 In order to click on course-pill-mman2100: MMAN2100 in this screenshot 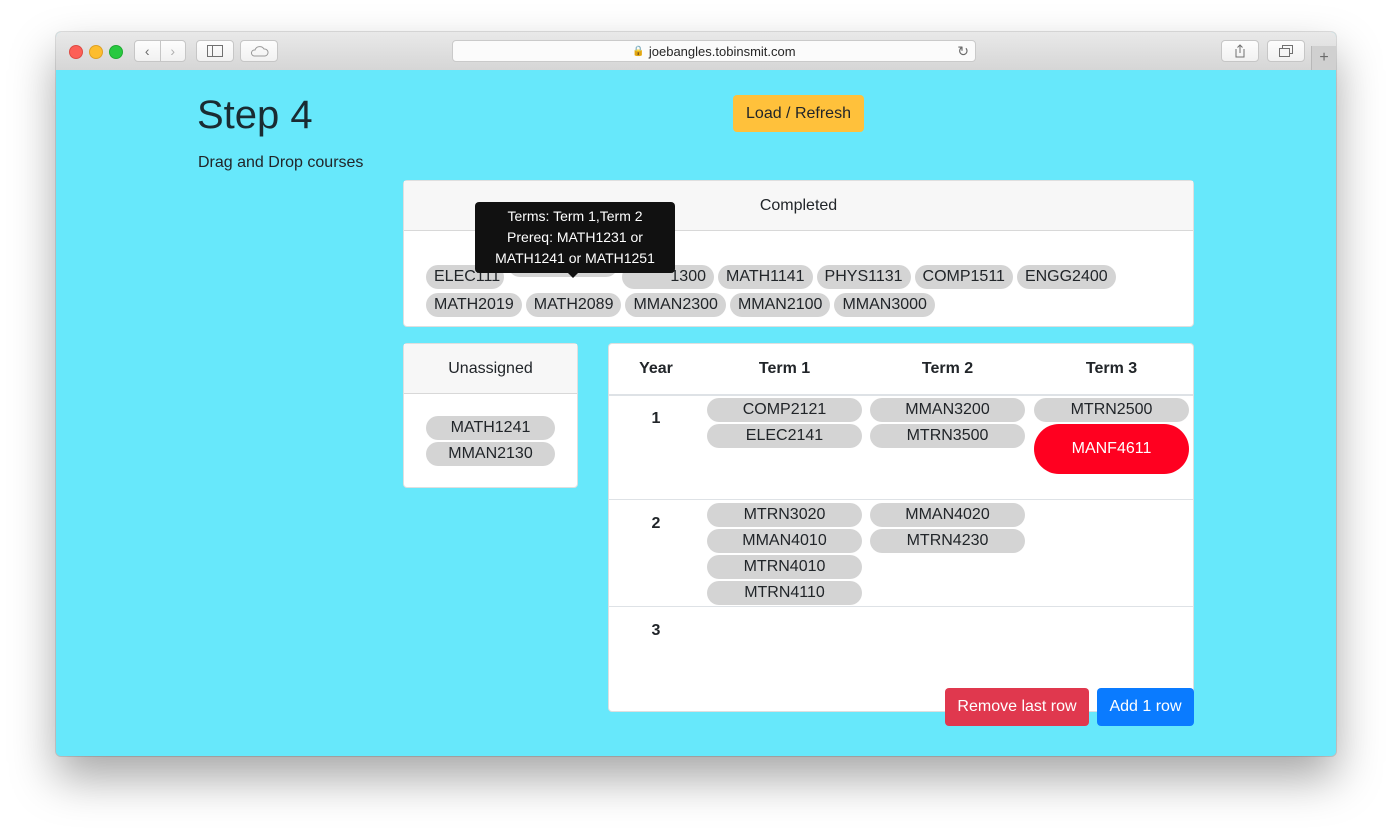, I will do `click(780, 305)`.